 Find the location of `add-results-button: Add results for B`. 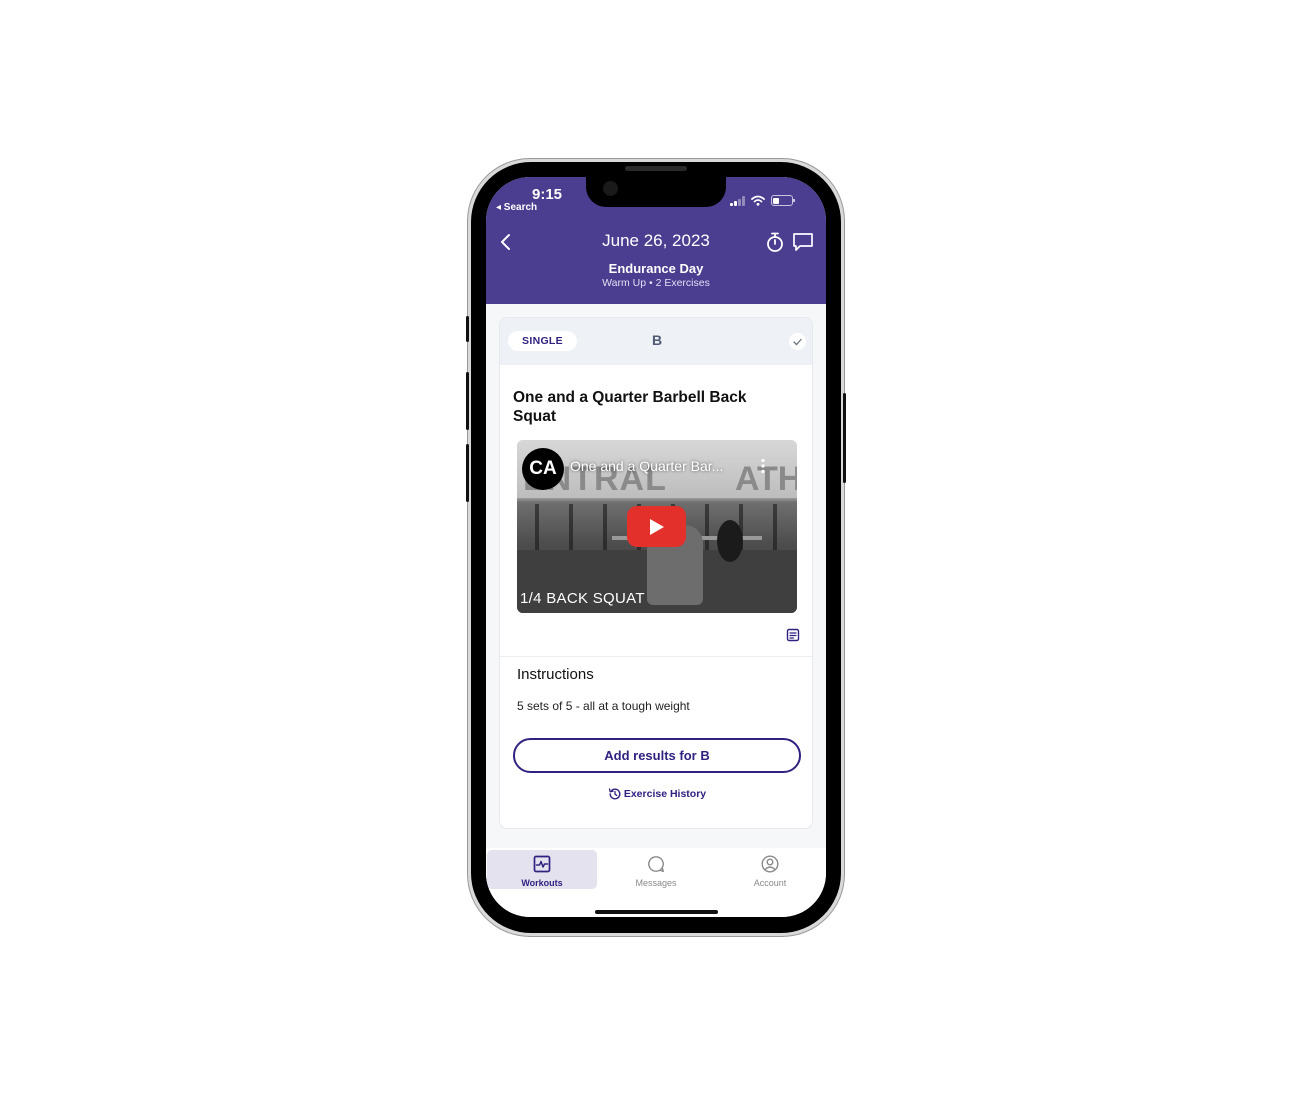

add-results-button: Add results for B is located at coordinates (657, 755).